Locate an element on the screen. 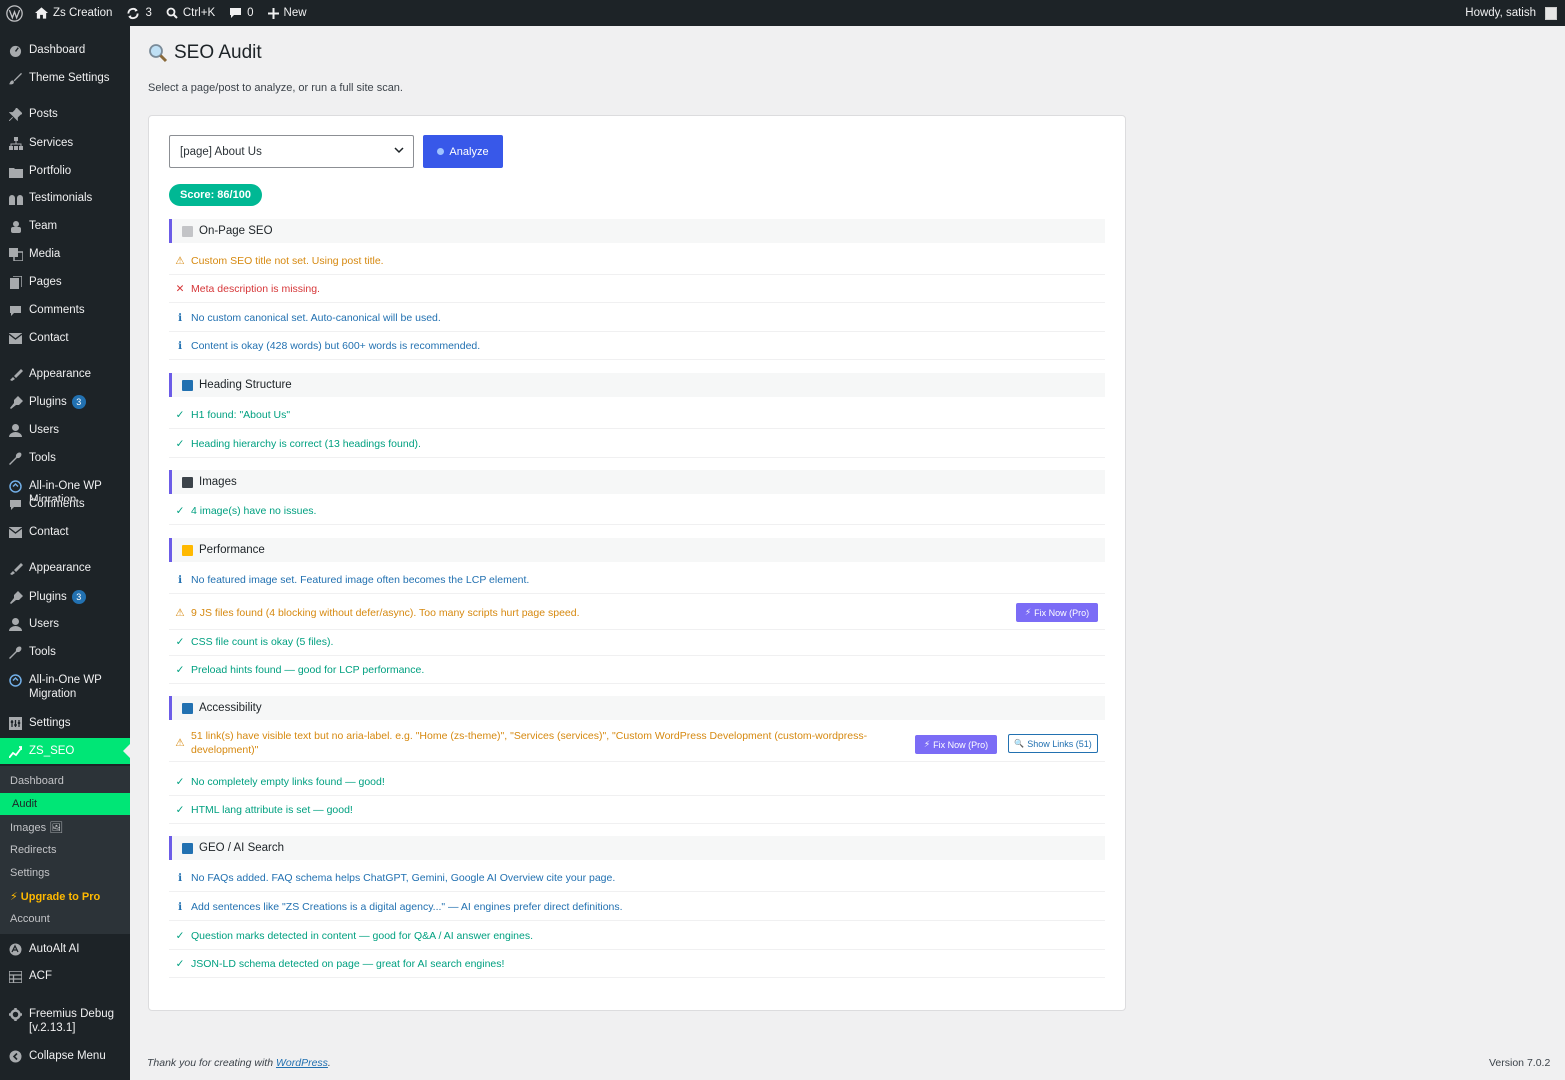 The image size is (1565, 1080). team-icon is located at coordinates (15, 226).